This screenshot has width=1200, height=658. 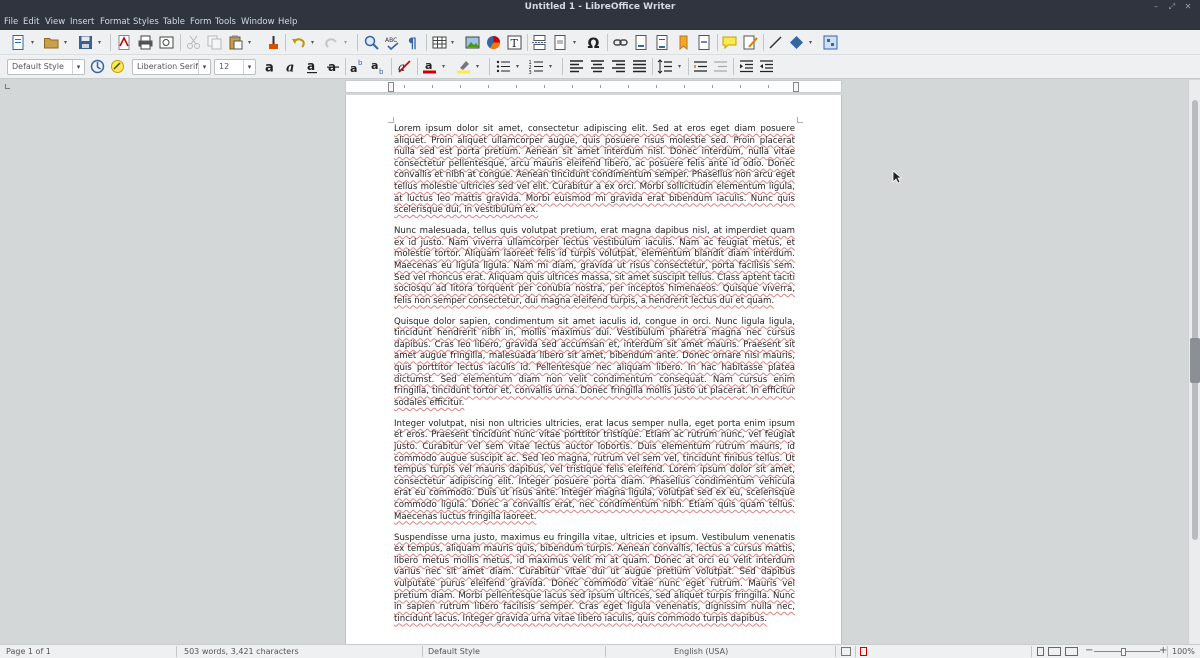 What do you see at coordinates (662, 42) in the screenshot?
I see `endnote-icon` at bounding box center [662, 42].